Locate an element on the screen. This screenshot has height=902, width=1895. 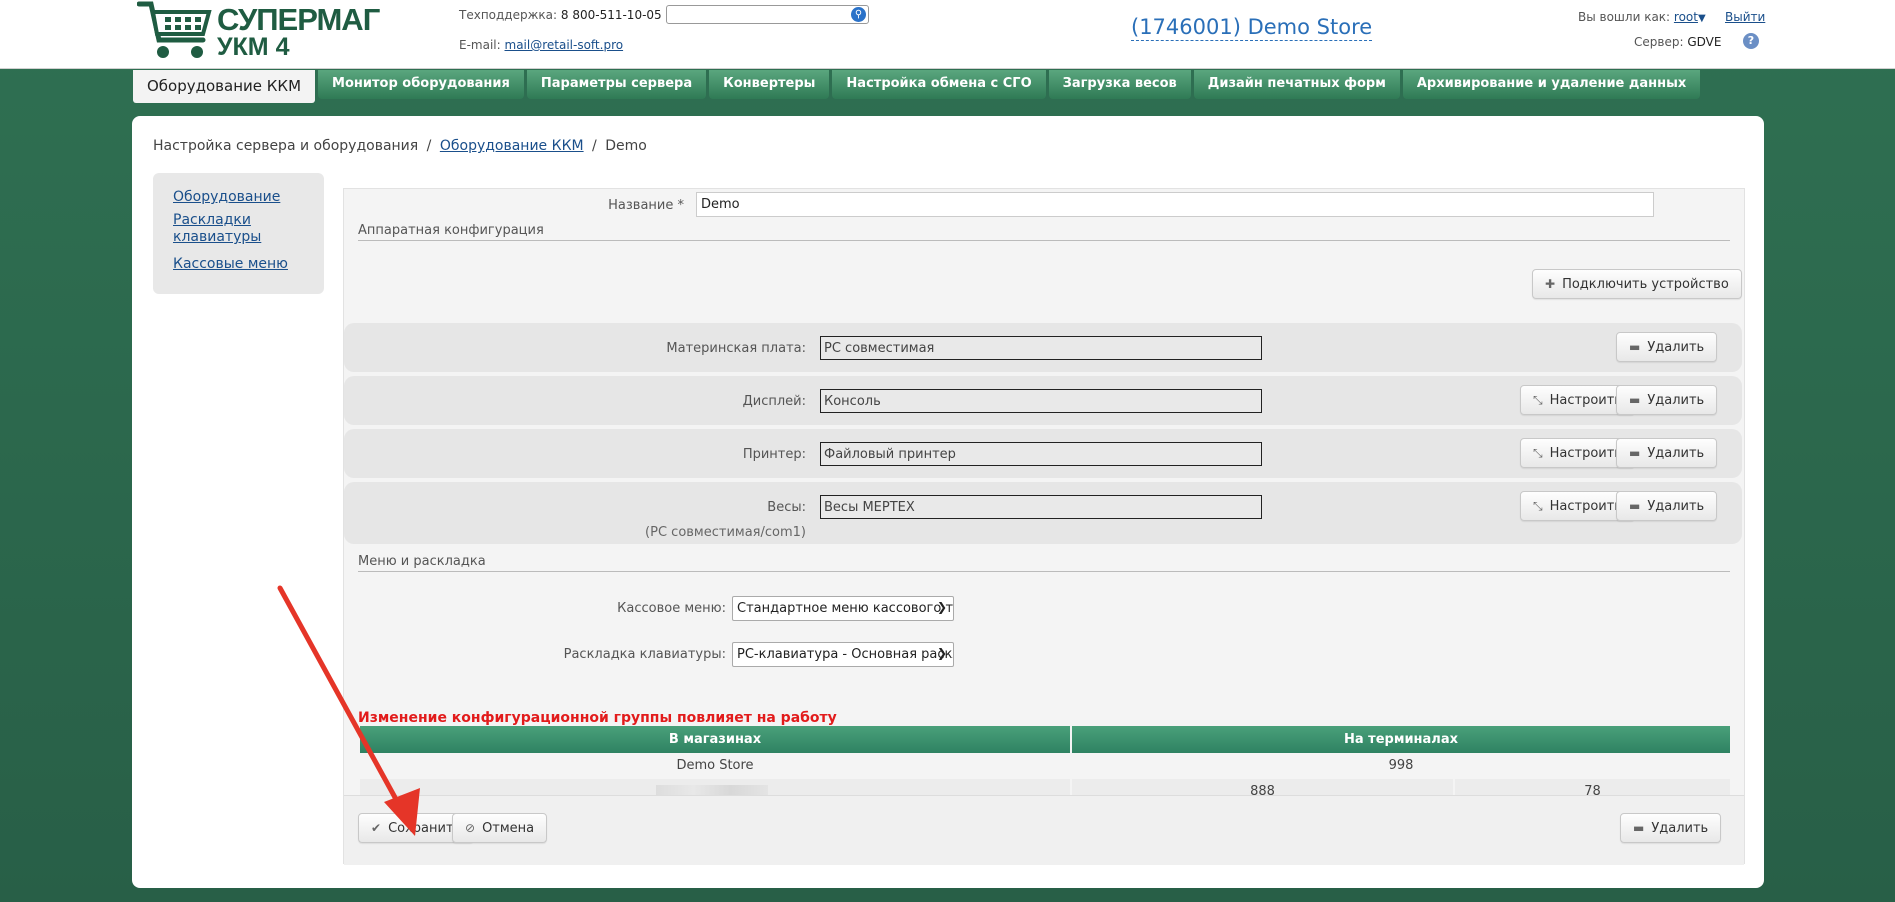
table-header-stores: В магазинах is located at coordinates (715, 739).